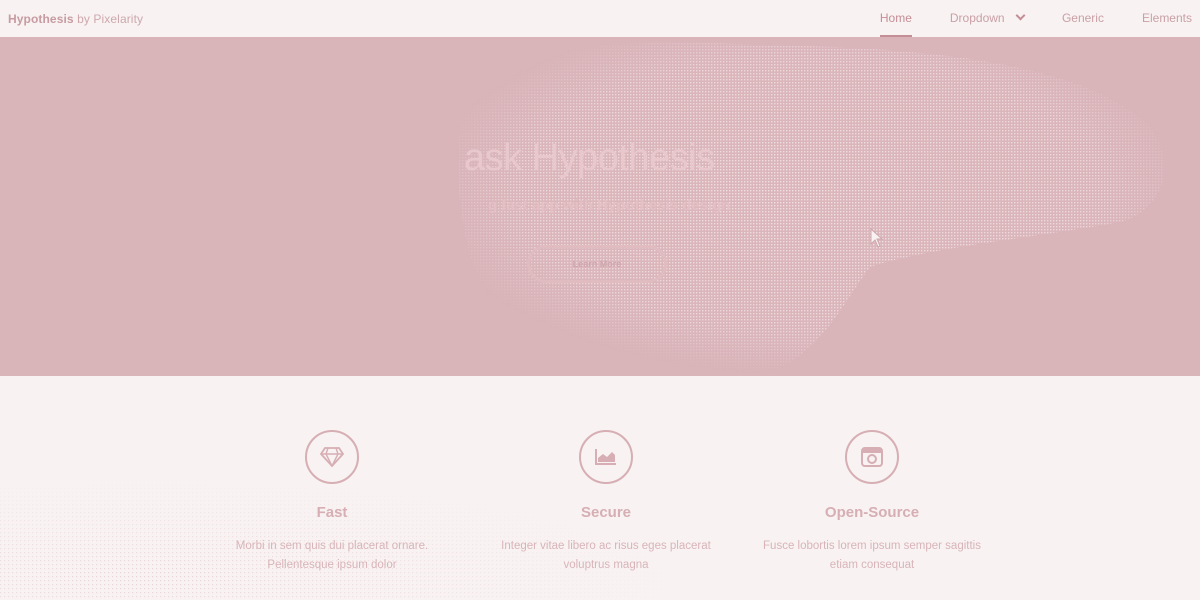 This screenshot has width=1200, height=600. Describe the element at coordinates (872, 457) in the screenshot. I see `camera-icon` at that location.